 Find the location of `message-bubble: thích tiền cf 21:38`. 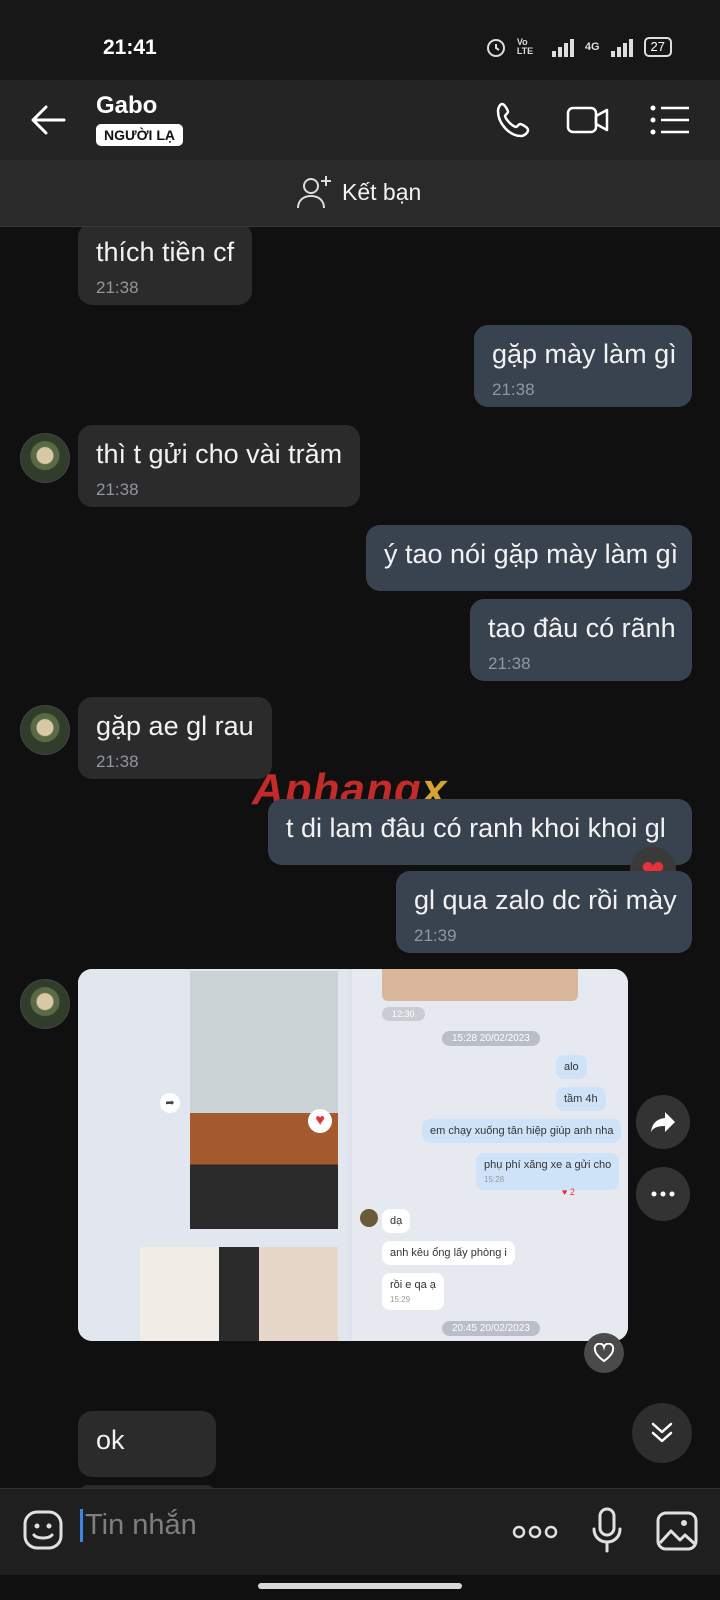

message-bubble: thích tiền cf 21:38 is located at coordinates (165, 266).